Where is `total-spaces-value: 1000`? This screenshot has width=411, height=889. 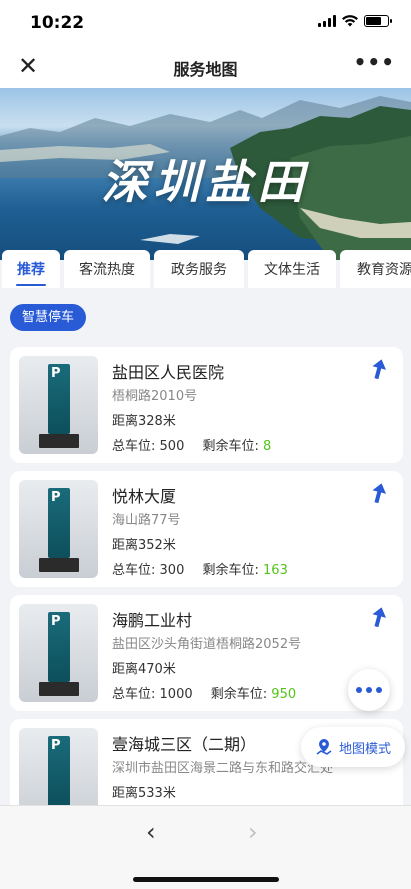 total-spaces-value: 1000 is located at coordinates (176, 694).